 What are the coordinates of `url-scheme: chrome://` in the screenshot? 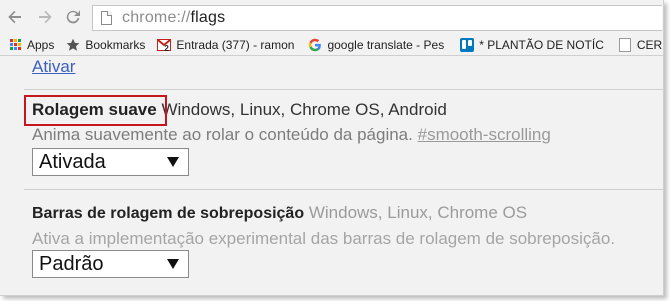 It's located at (156, 17).